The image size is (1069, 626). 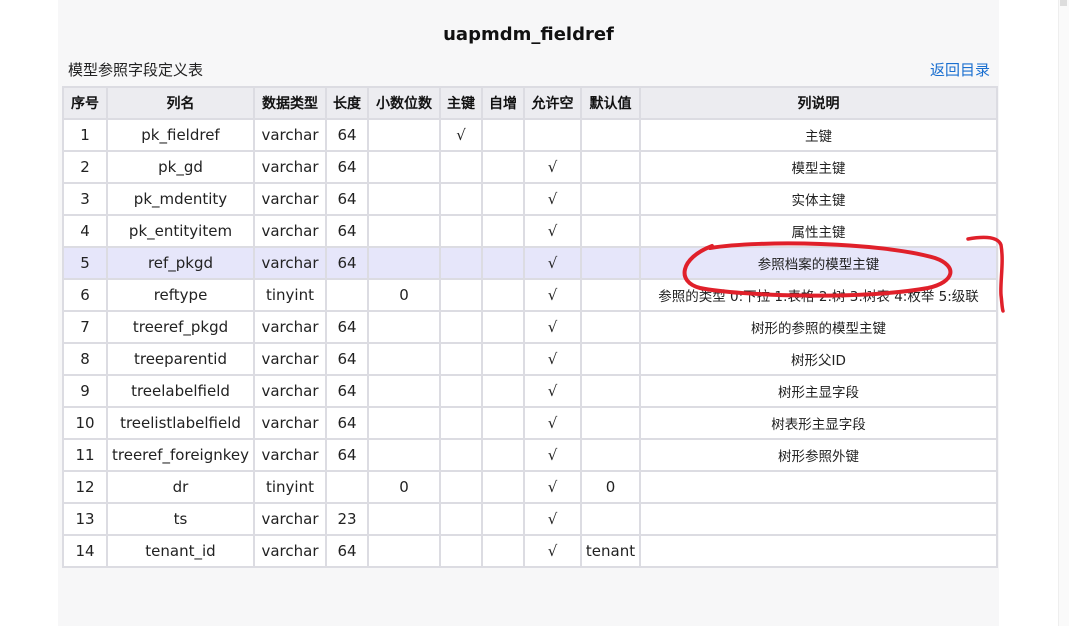 What do you see at coordinates (530, 455) in the screenshot?
I see `table-row: 11 treeref_foreignkey varchar 64 √ 树形参照外键` at bounding box center [530, 455].